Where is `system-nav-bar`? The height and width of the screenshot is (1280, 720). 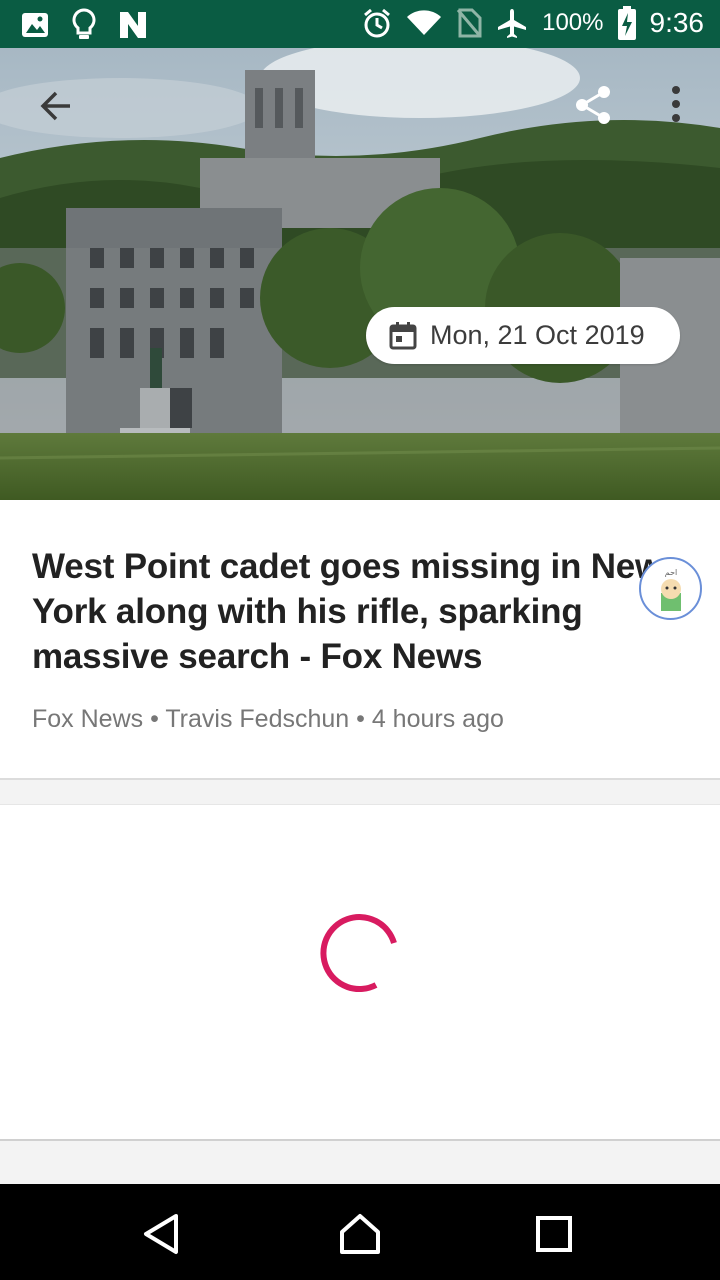
system-nav-bar is located at coordinates (360, 1232).